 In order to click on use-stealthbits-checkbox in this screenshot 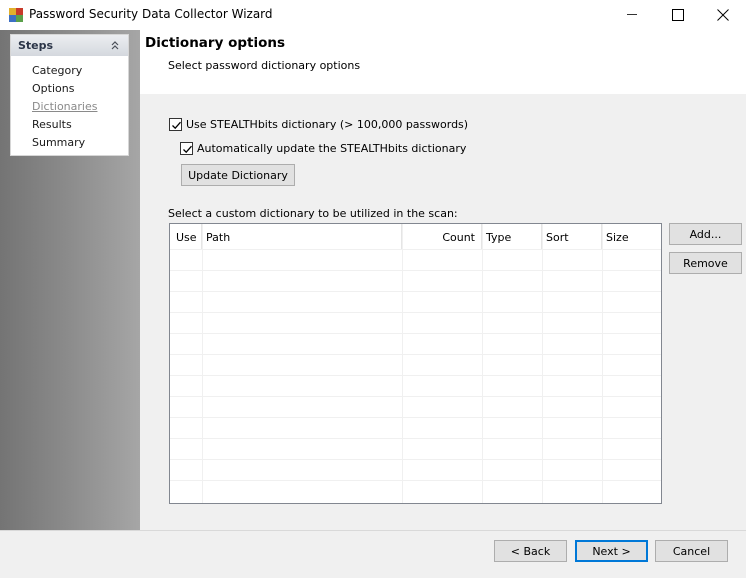, I will do `click(175, 124)`.